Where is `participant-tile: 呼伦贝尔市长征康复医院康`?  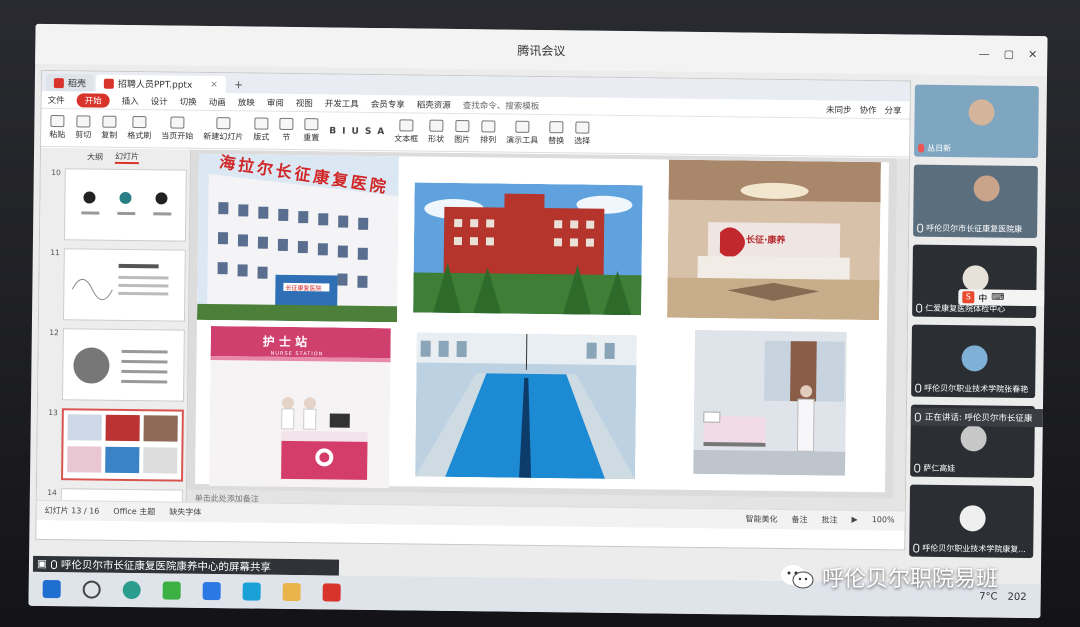 participant-tile: 呼伦贝尔市长征康复医院康 is located at coordinates (975, 201).